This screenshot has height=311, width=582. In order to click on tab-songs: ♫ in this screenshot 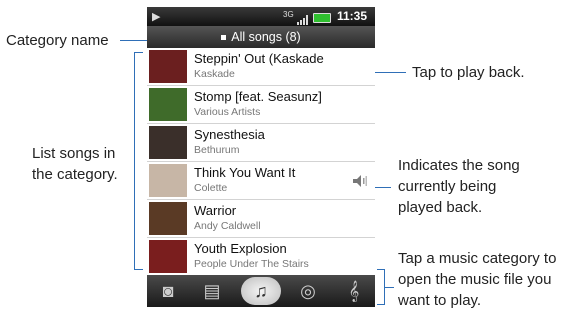, I will do `click(261, 291)`.